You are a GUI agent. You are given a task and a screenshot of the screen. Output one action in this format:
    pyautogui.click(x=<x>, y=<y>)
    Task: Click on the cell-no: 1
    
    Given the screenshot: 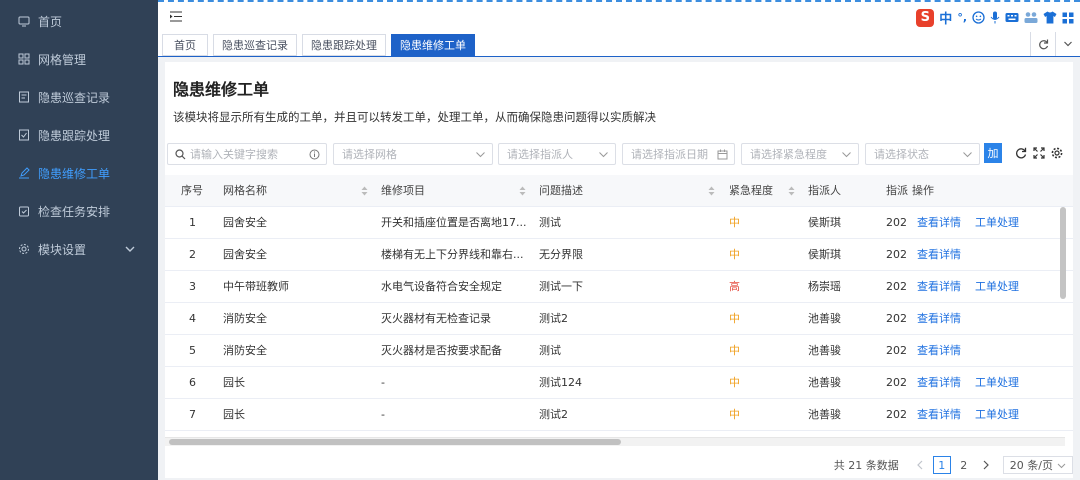 What is the action you would take?
    pyautogui.click(x=192, y=222)
    